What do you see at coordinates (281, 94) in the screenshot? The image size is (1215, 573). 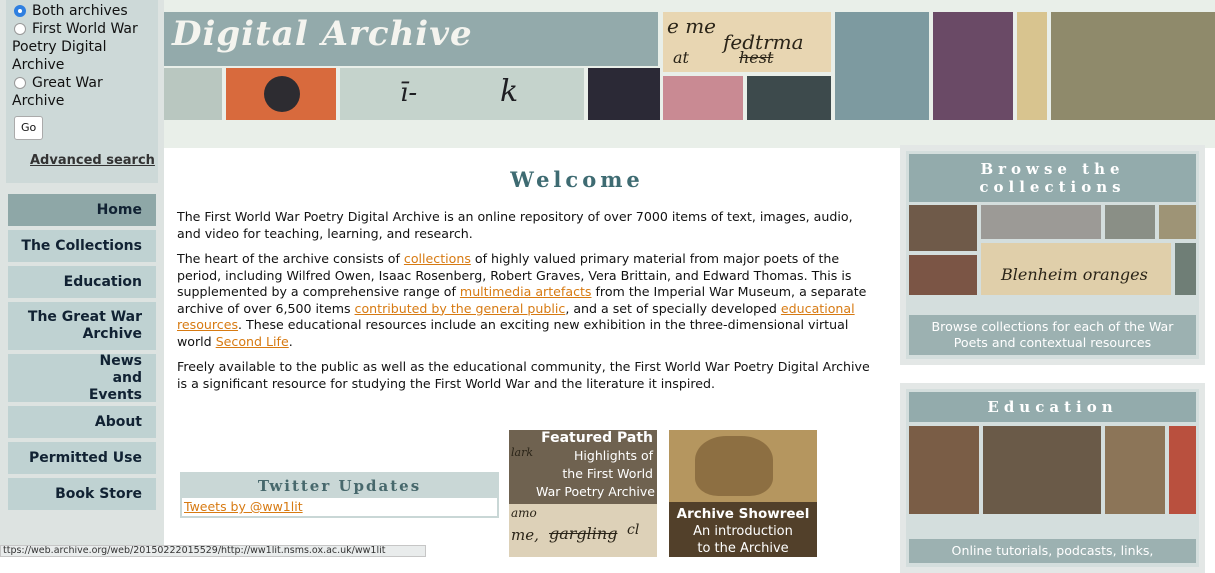 I see `collage-poppy-tile` at bounding box center [281, 94].